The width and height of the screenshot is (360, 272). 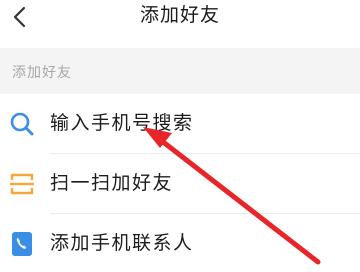 I want to click on phone-contact-icon, so click(x=22, y=244).